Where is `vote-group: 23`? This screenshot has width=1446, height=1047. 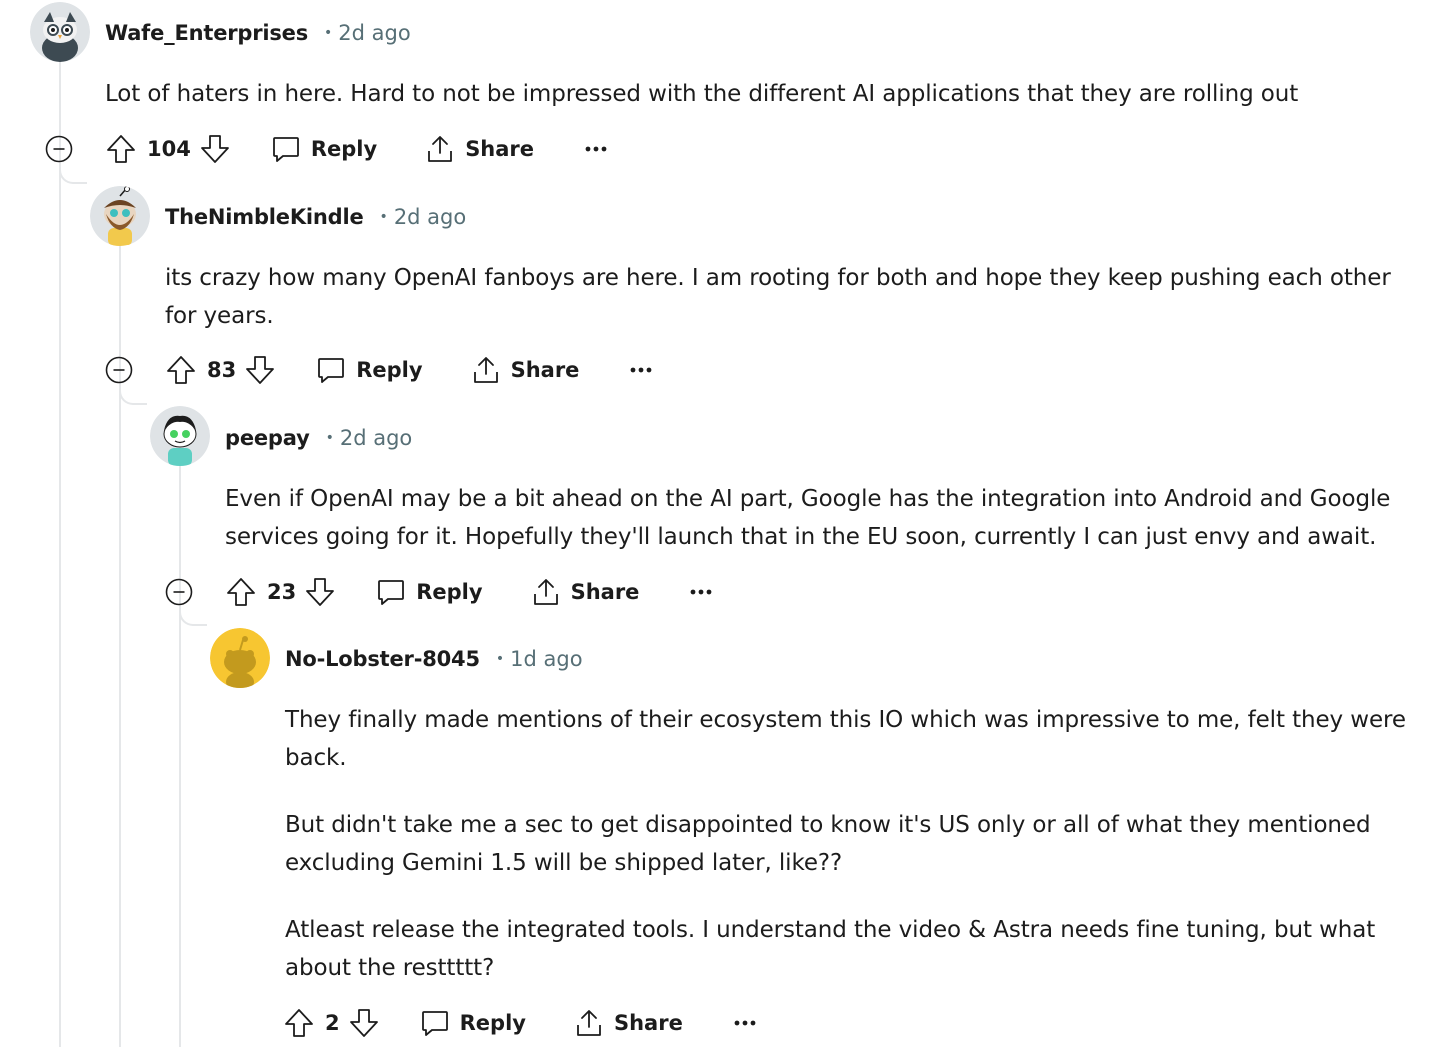
vote-group: 23 is located at coordinates (280, 592).